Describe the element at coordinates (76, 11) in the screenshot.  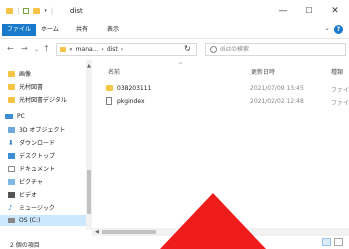
I see `window-title: dist` at that location.